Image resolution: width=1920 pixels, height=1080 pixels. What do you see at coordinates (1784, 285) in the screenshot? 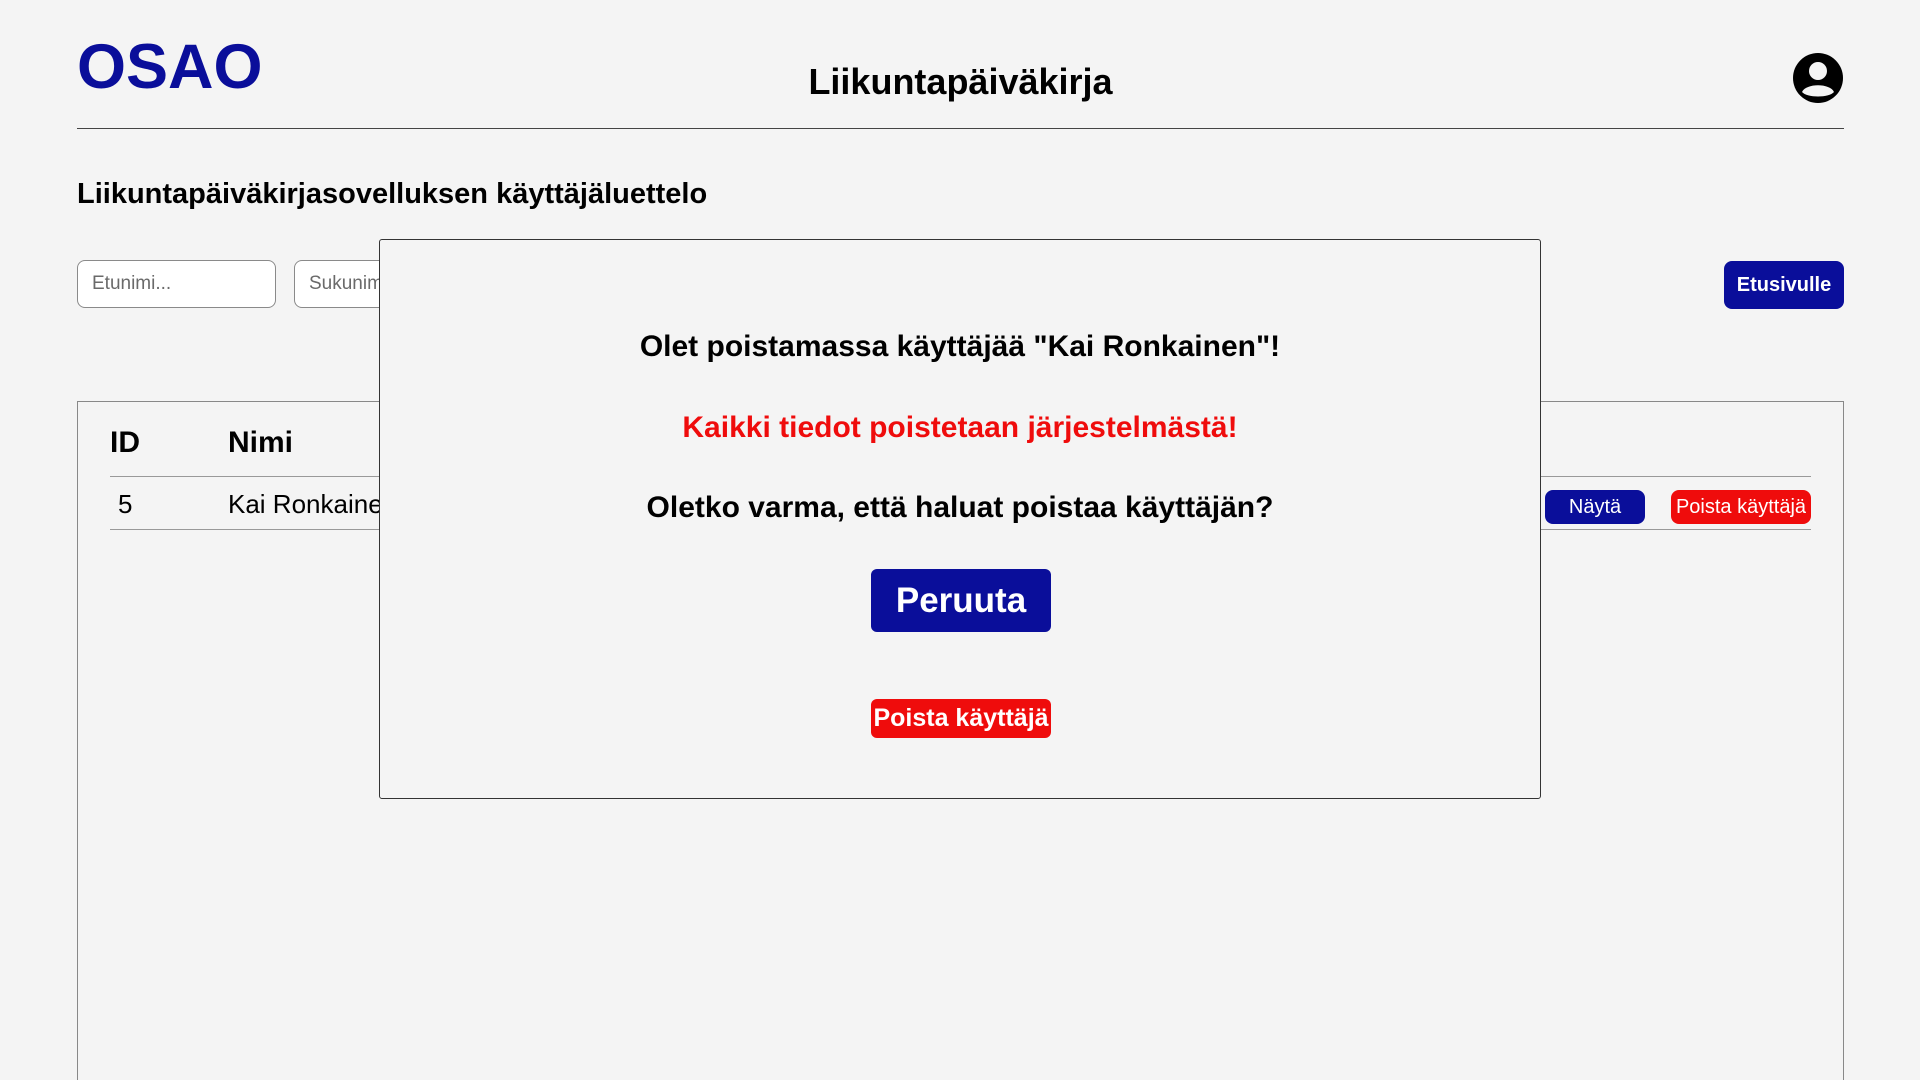
I see `home-button: Etusivulle` at bounding box center [1784, 285].